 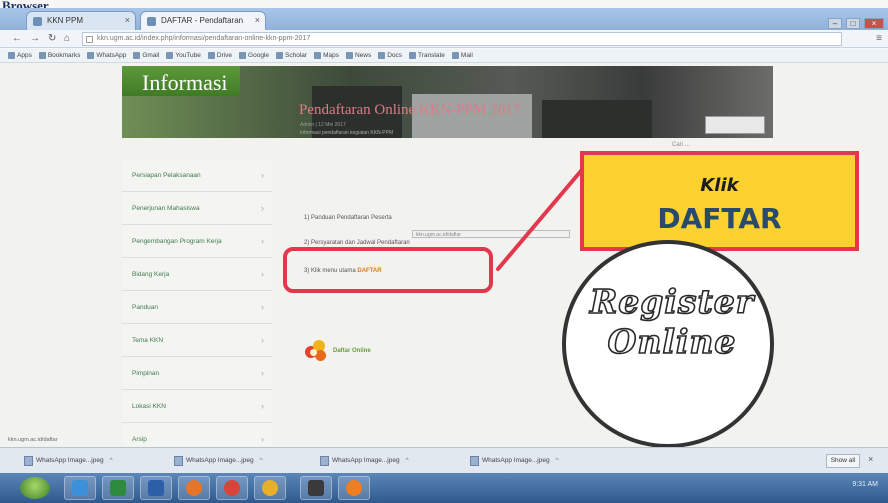 I want to click on sidebar-item: Lokasi KKN ›, so click(x=197, y=406).